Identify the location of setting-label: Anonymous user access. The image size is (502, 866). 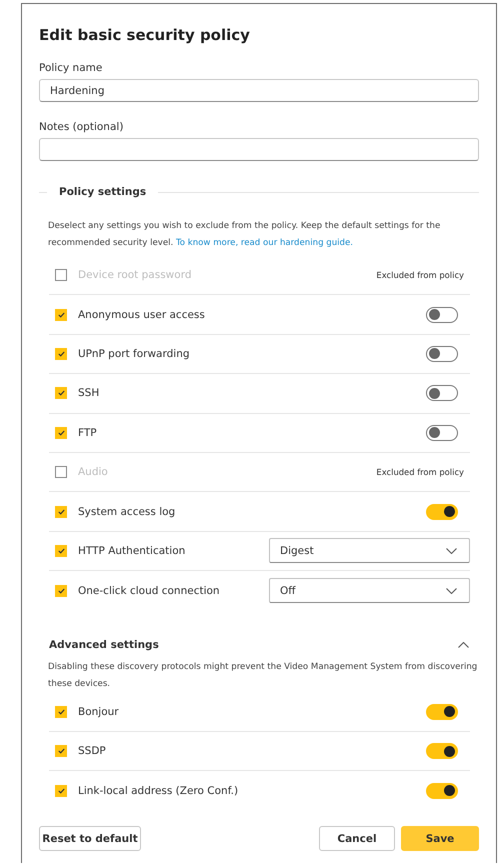
(142, 314).